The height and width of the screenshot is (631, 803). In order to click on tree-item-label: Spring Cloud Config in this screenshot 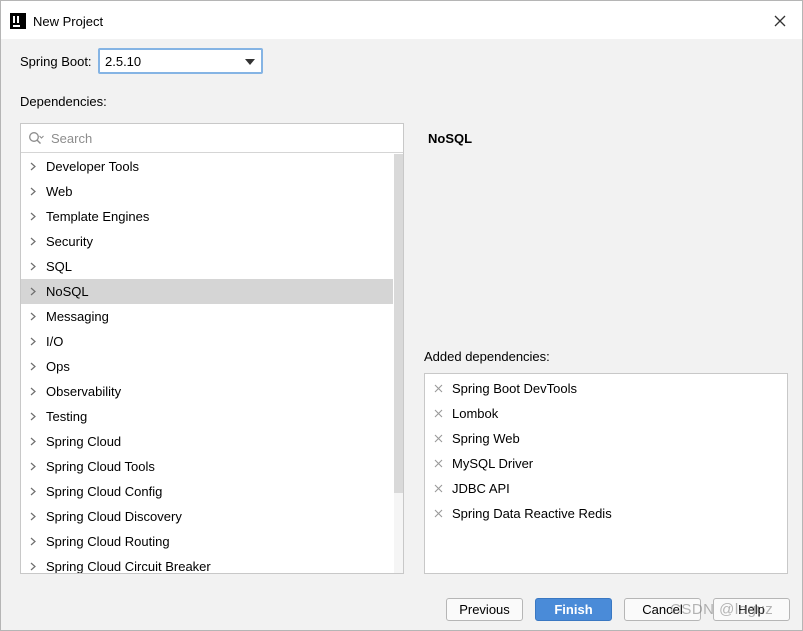, I will do `click(104, 491)`.